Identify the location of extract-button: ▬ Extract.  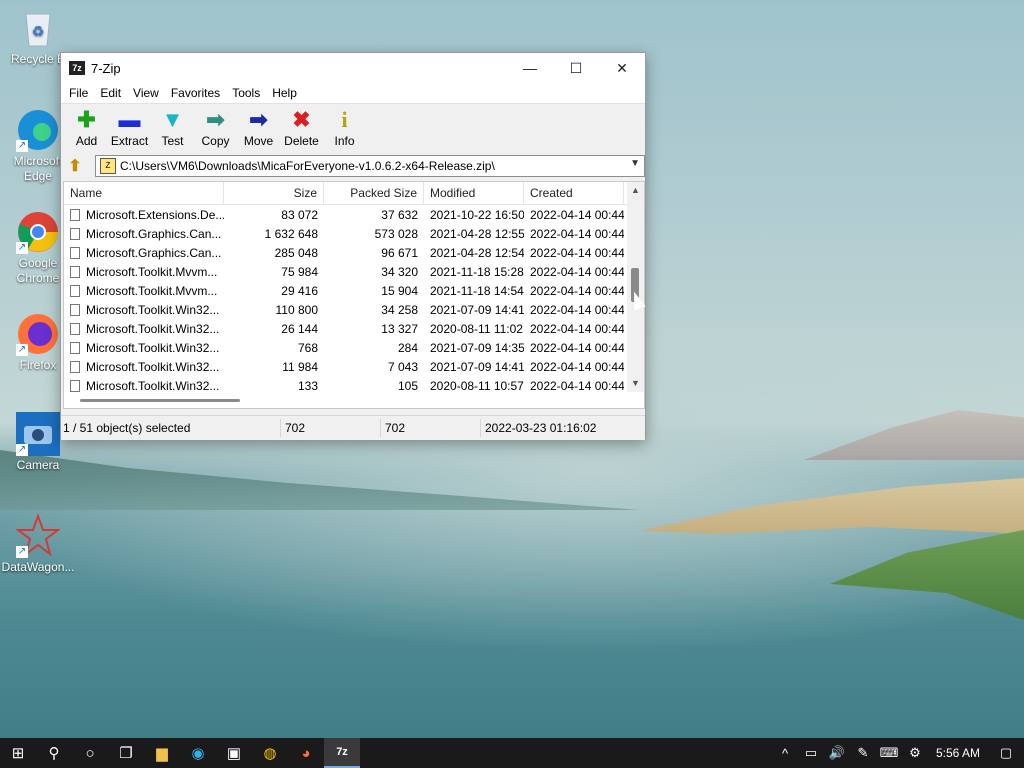
(129, 129).